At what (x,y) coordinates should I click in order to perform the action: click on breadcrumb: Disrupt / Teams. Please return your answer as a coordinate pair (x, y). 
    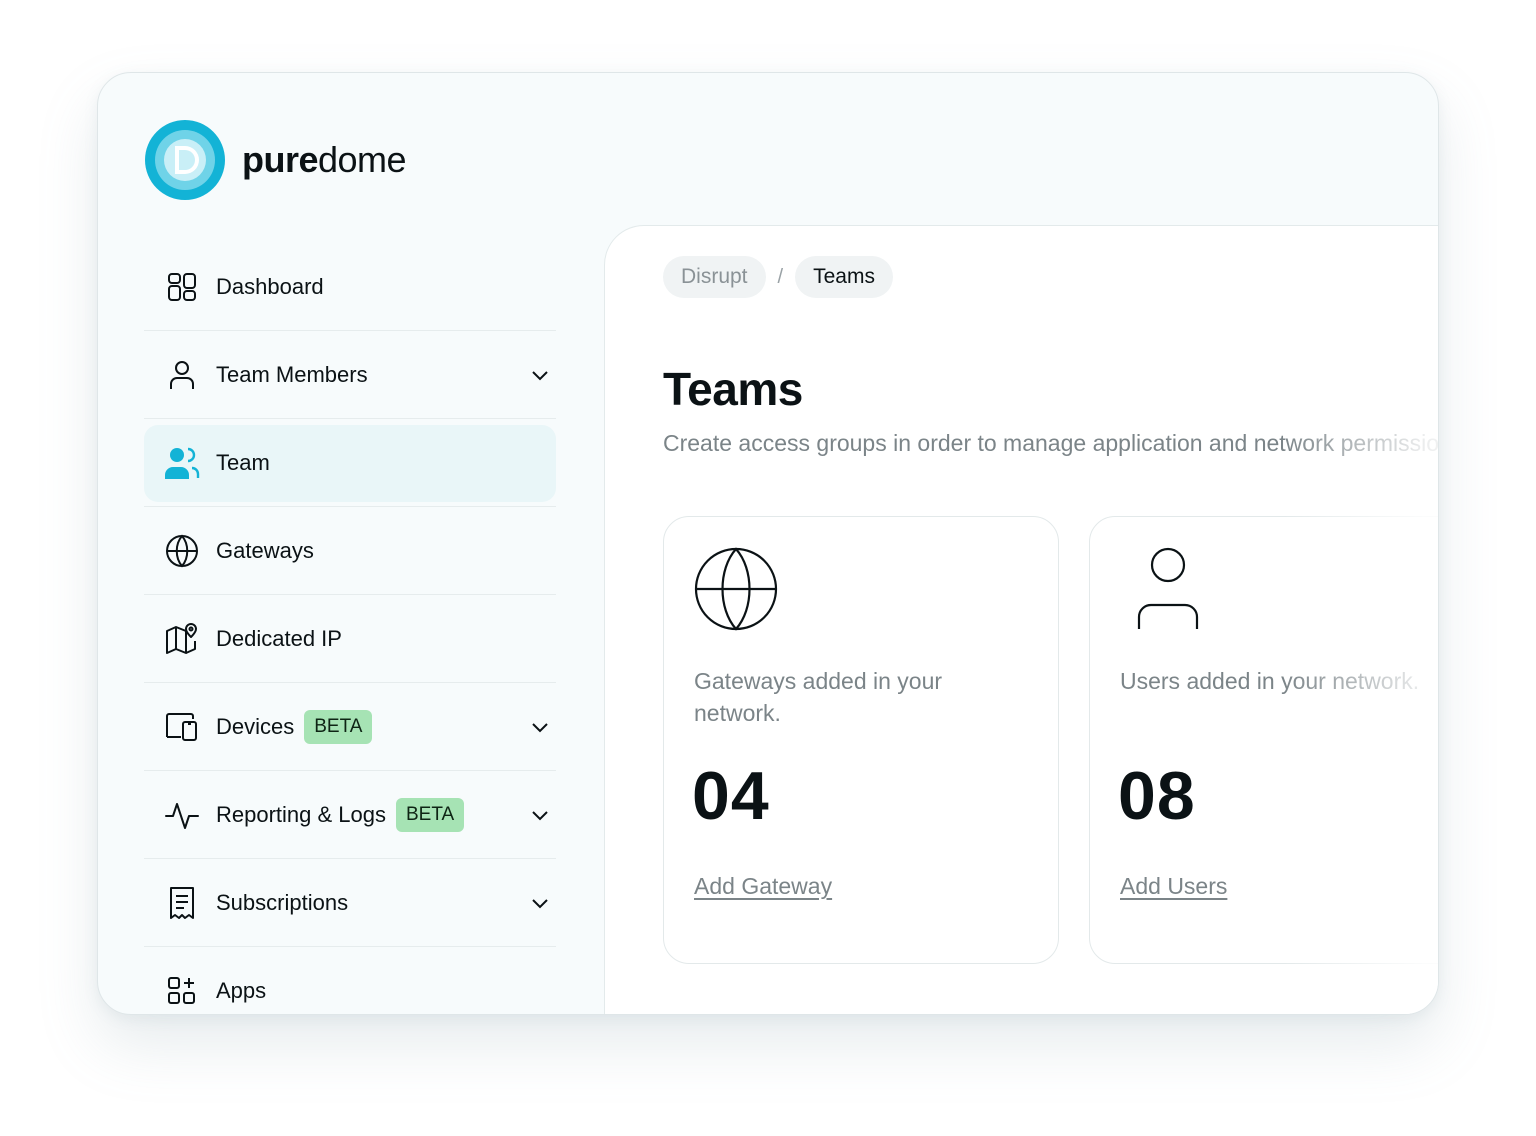
    Looking at the image, I should click on (778, 277).